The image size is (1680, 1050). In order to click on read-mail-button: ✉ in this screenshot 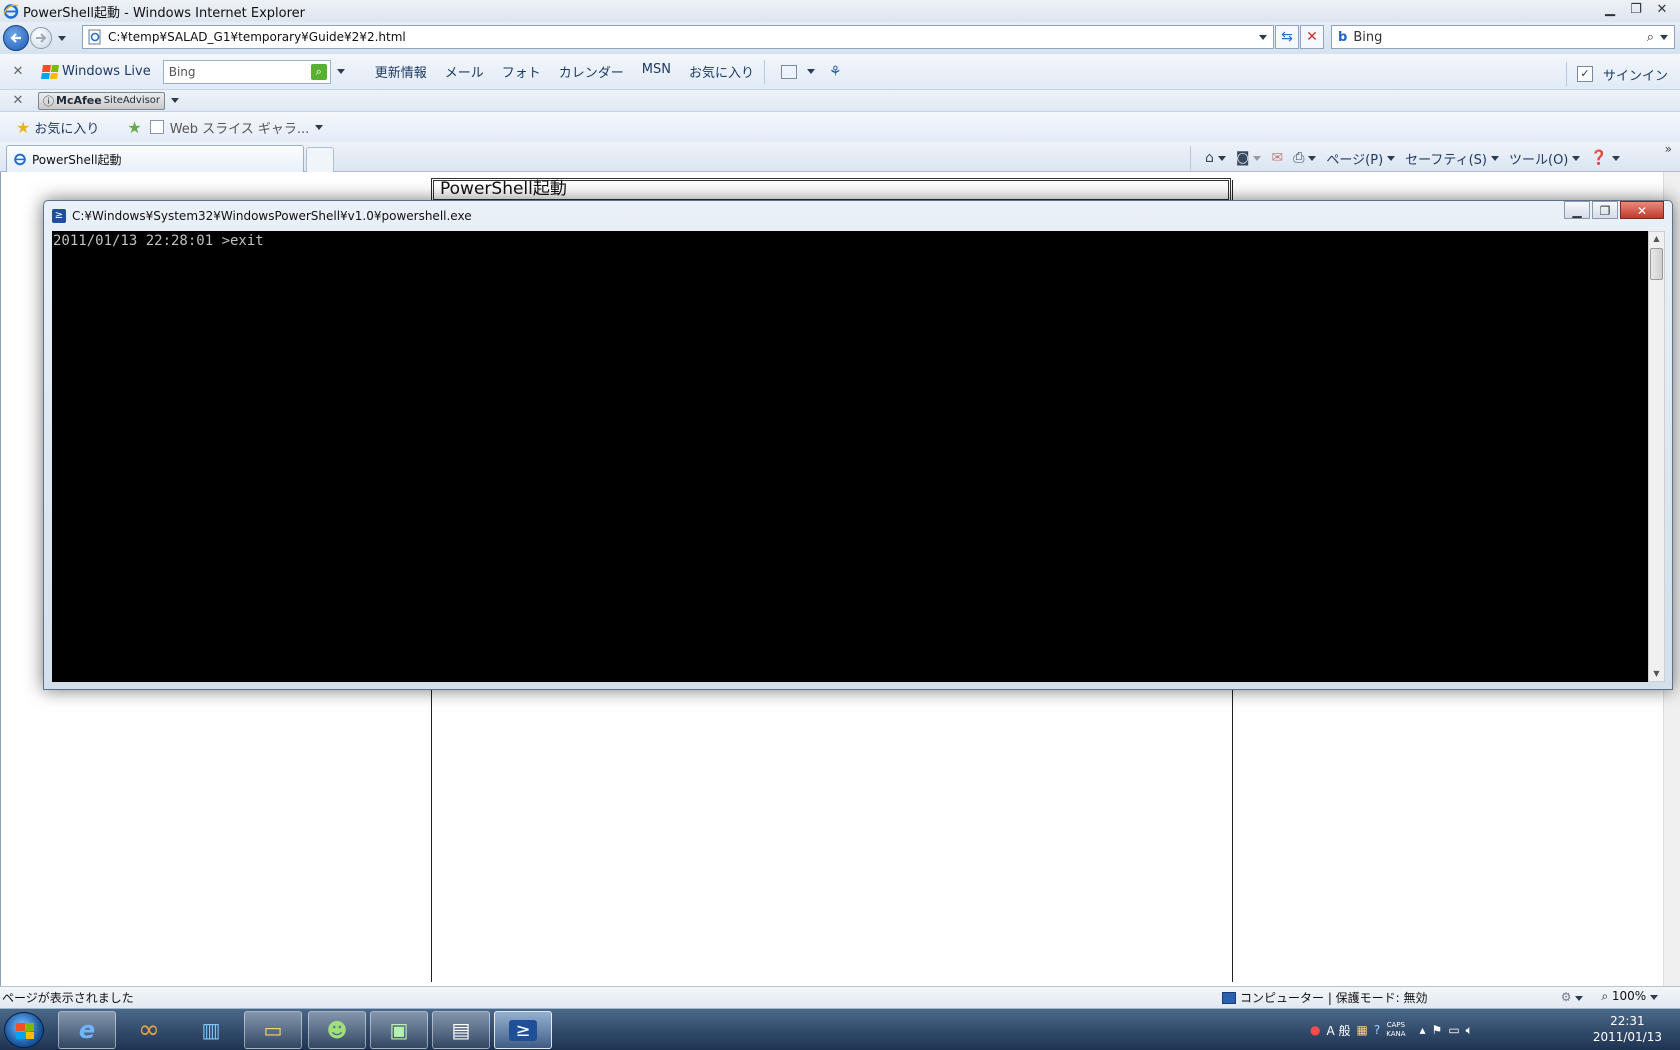, I will do `click(1277, 158)`.